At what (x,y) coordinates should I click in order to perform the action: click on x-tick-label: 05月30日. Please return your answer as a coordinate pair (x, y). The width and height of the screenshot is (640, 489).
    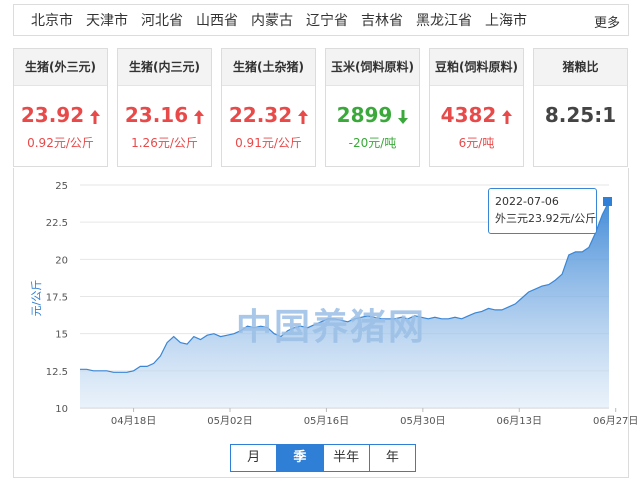
    Looking at the image, I should click on (422, 421).